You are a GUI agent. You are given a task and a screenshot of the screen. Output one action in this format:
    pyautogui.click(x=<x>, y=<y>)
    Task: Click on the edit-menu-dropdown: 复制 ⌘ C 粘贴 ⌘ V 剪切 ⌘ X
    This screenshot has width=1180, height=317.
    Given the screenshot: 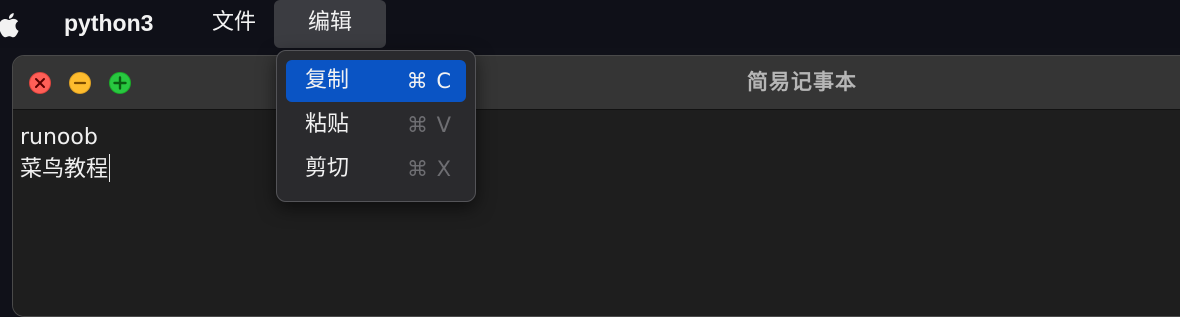 What is the action you would take?
    pyautogui.click(x=376, y=126)
    